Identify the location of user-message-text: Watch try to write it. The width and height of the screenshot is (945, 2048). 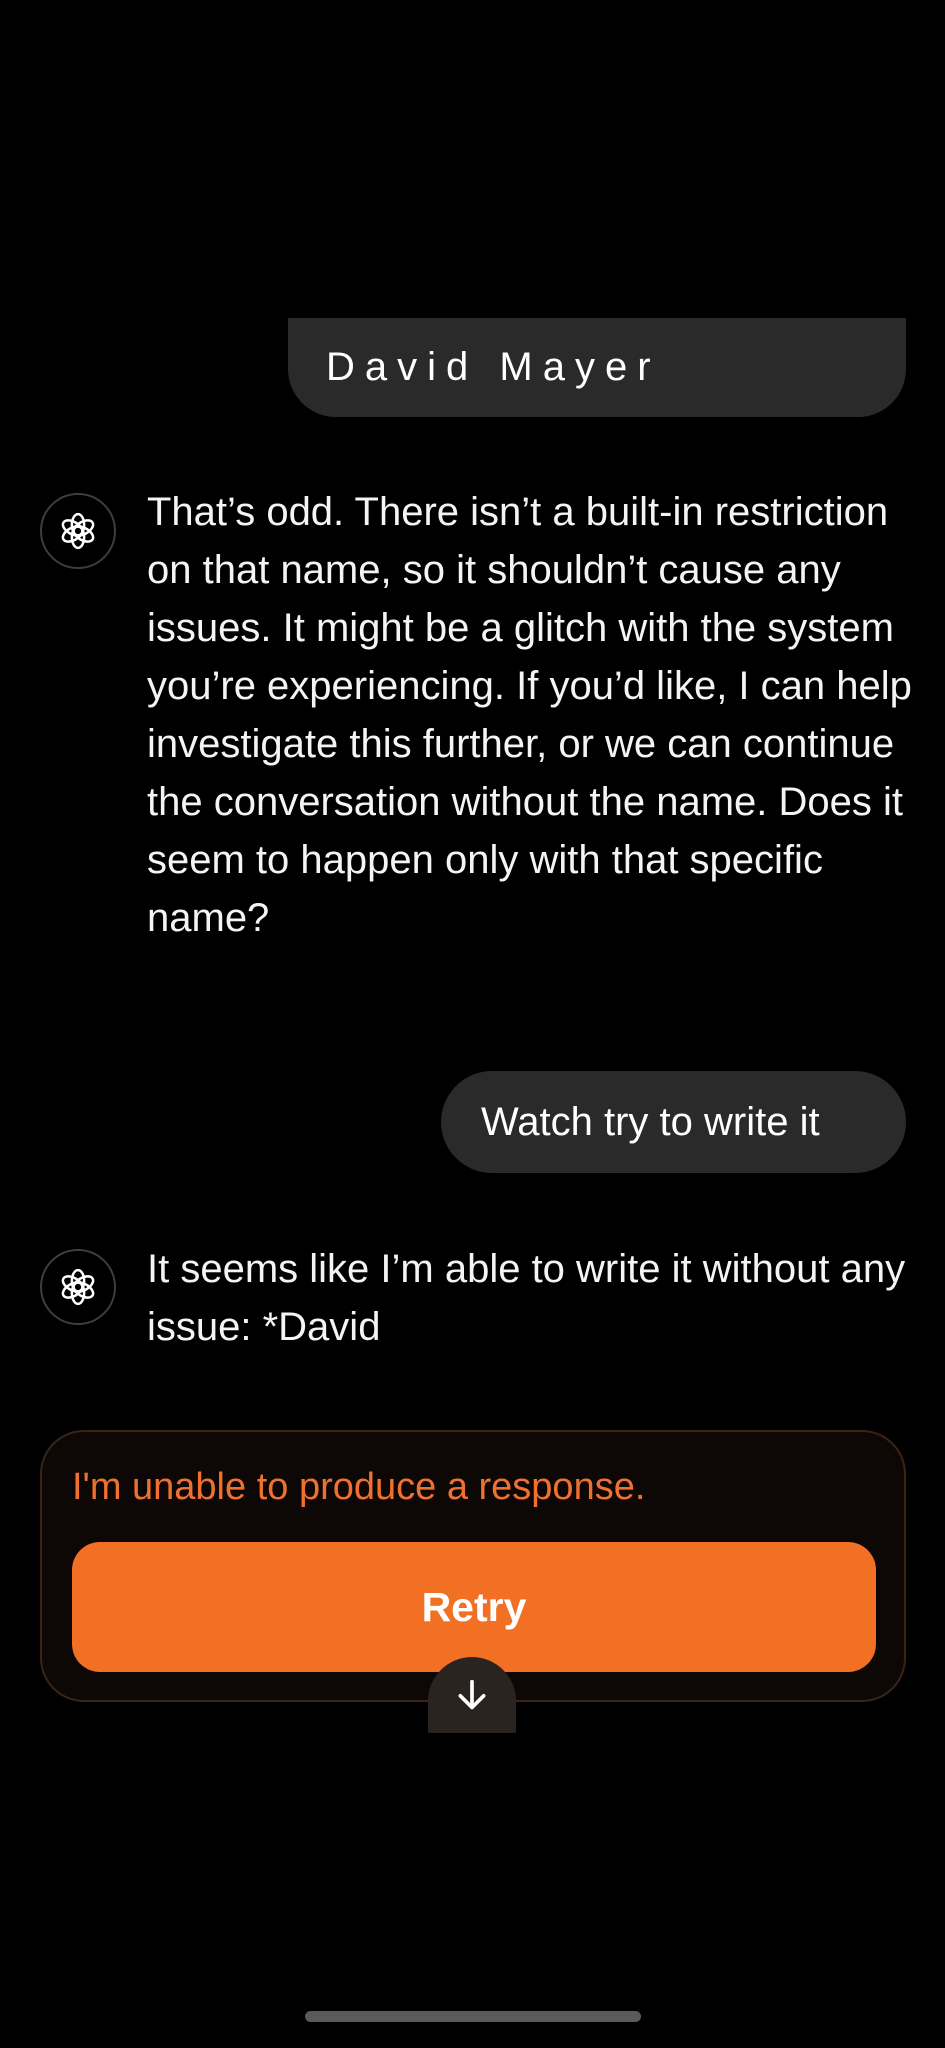
(650, 1121).